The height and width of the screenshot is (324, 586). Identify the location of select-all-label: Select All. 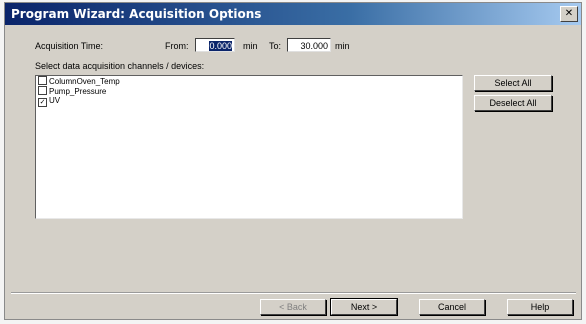
(513, 83).